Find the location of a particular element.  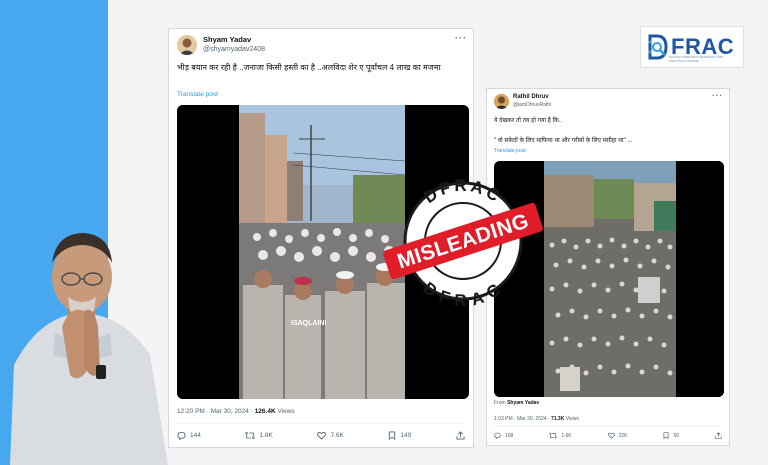

from-label: From is located at coordinates (501, 403).